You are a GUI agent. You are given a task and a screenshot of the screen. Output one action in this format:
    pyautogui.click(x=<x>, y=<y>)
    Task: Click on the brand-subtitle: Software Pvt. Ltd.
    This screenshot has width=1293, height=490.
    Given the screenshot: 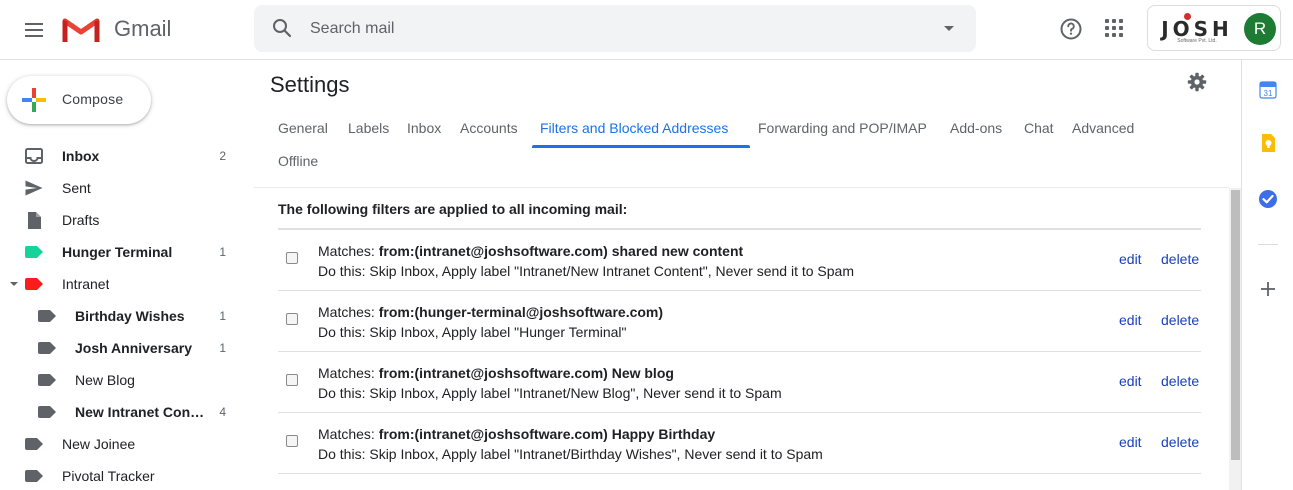 What is the action you would take?
    pyautogui.click(x=1197, y=41)
    